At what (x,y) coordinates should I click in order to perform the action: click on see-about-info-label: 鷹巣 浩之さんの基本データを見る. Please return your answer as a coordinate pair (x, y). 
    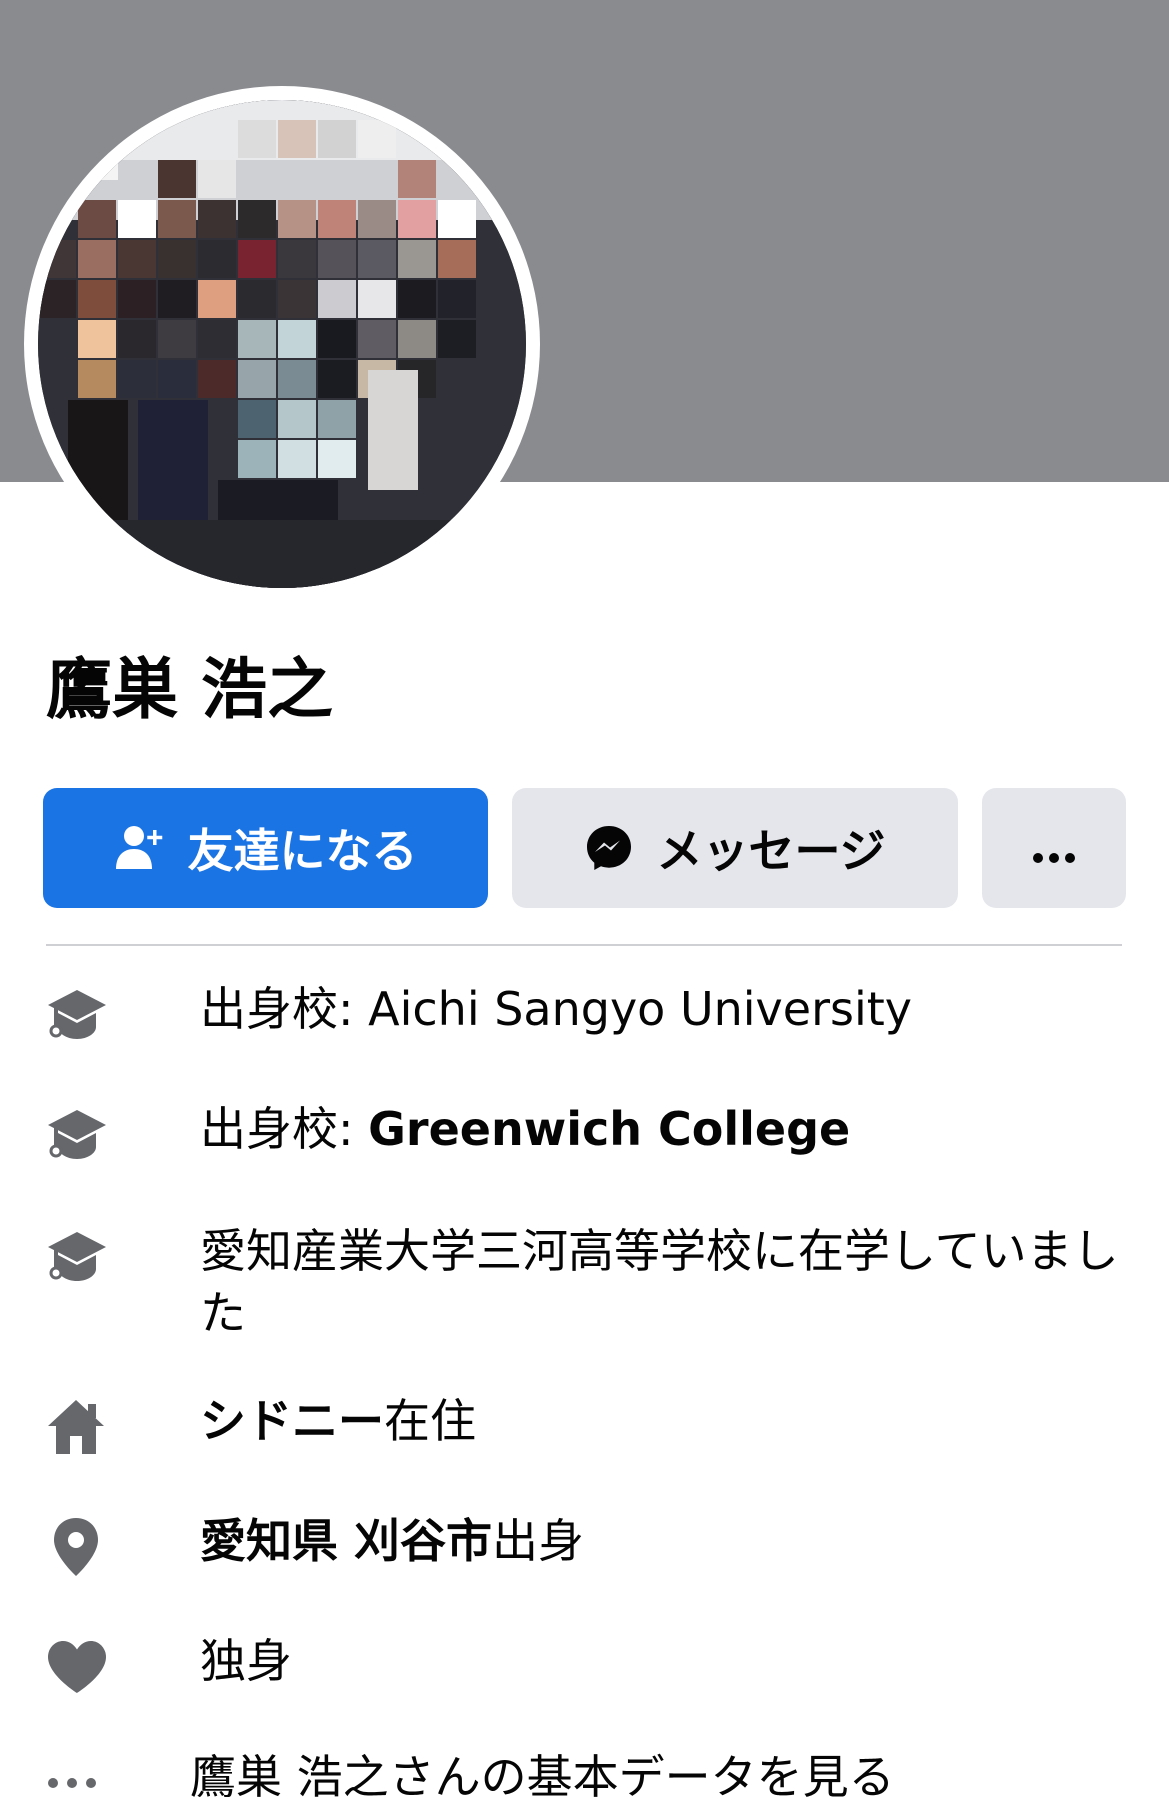
    Looking at the image, I should click on (542, 1777).